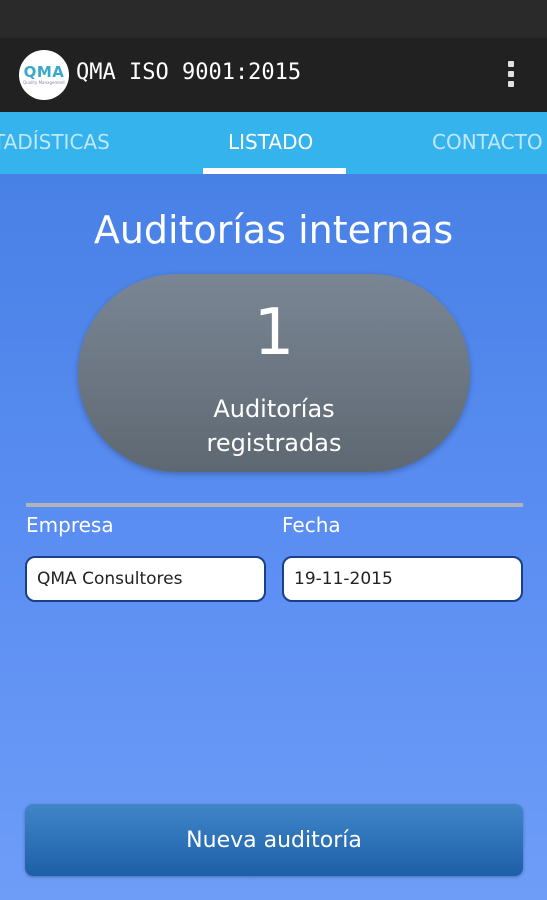 This screenshot has height=900, width=547. What do you see at coordinates (273, 230) in the screenshot?
I see `page-title: Auditorías internas` at bounding box center [273, 230].